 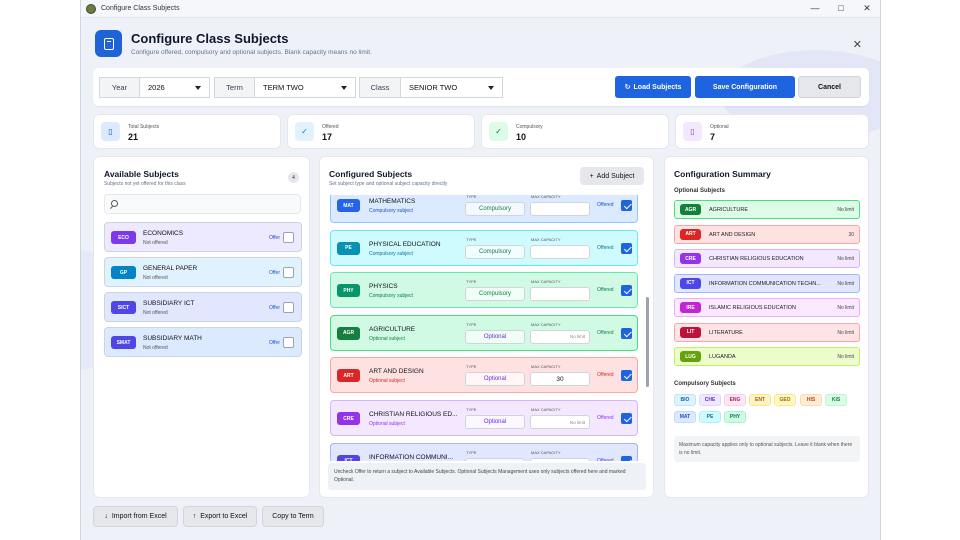 What do you see at coordinates (647, 342) in the screenshot?
I see `scrollbar` at bounding box center [647, 342].